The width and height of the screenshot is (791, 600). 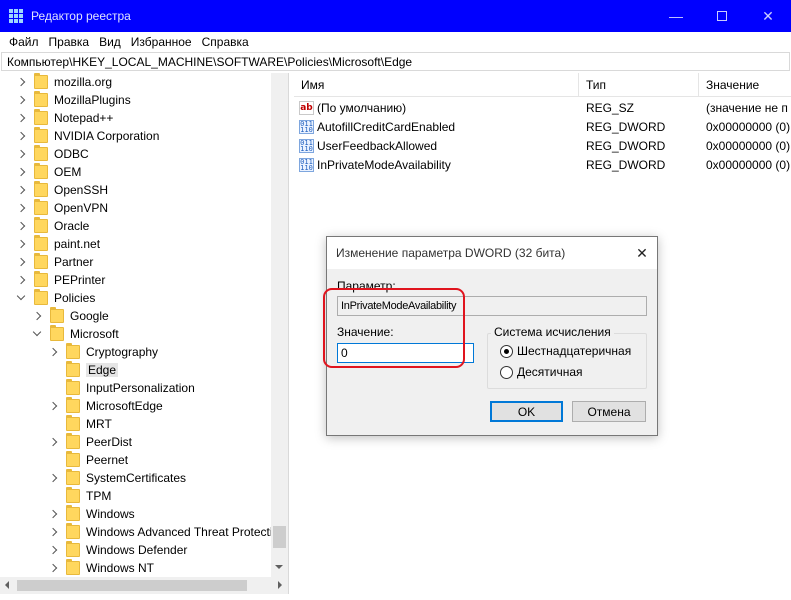 I want to click on base-group-title: Система исчисления, so click(x=552, y=332).